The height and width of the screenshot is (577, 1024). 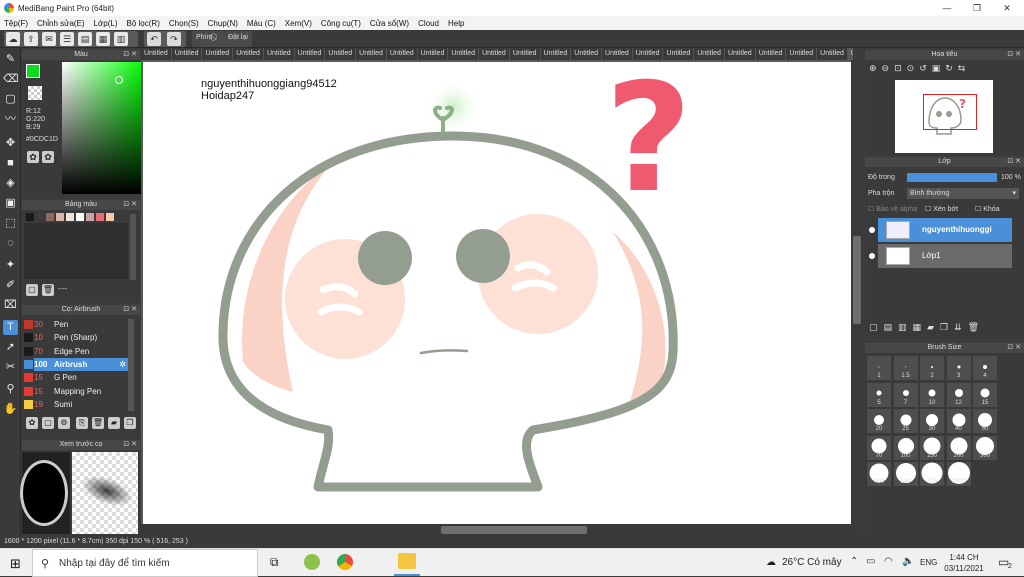 What do you see at coordinates (958, 447) in the screenshot?
I see `brush-size-option: 200` at bounding box center [958, 447].